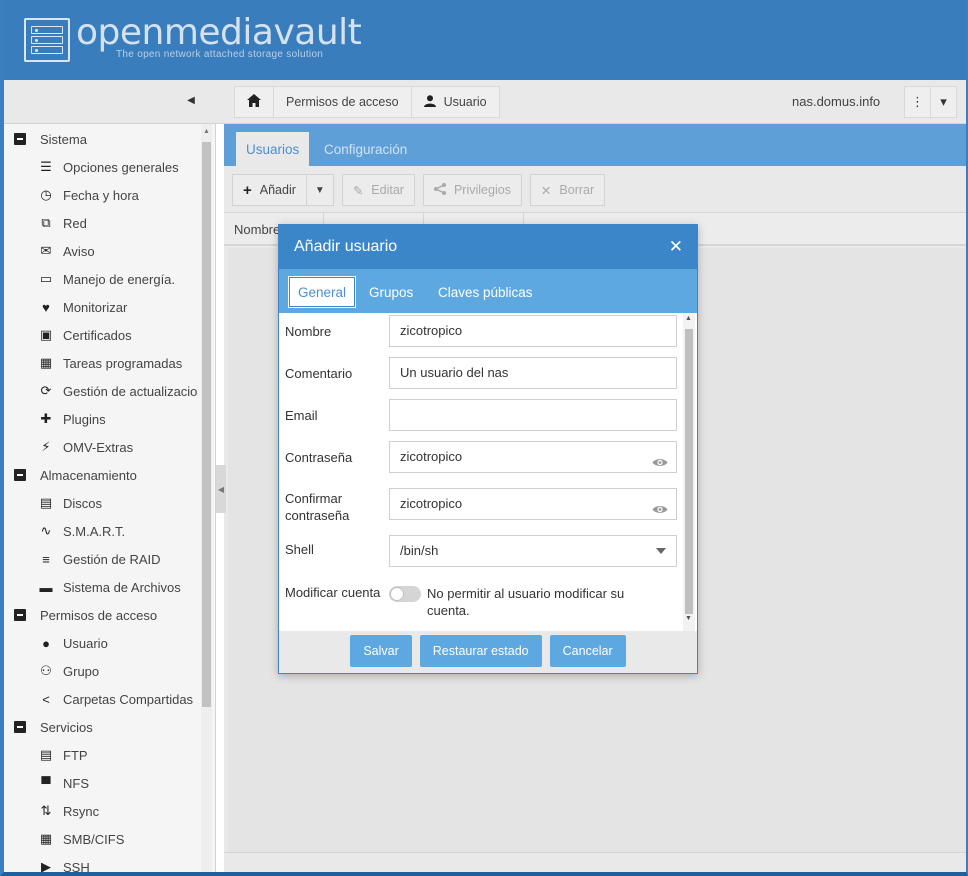 This screenshot has width=968, height=876. What do you see at coordinates (66, 251) in the screenshot?
I see `sidebar-item: ✉ Aviso` at bounding box center [66, 251].